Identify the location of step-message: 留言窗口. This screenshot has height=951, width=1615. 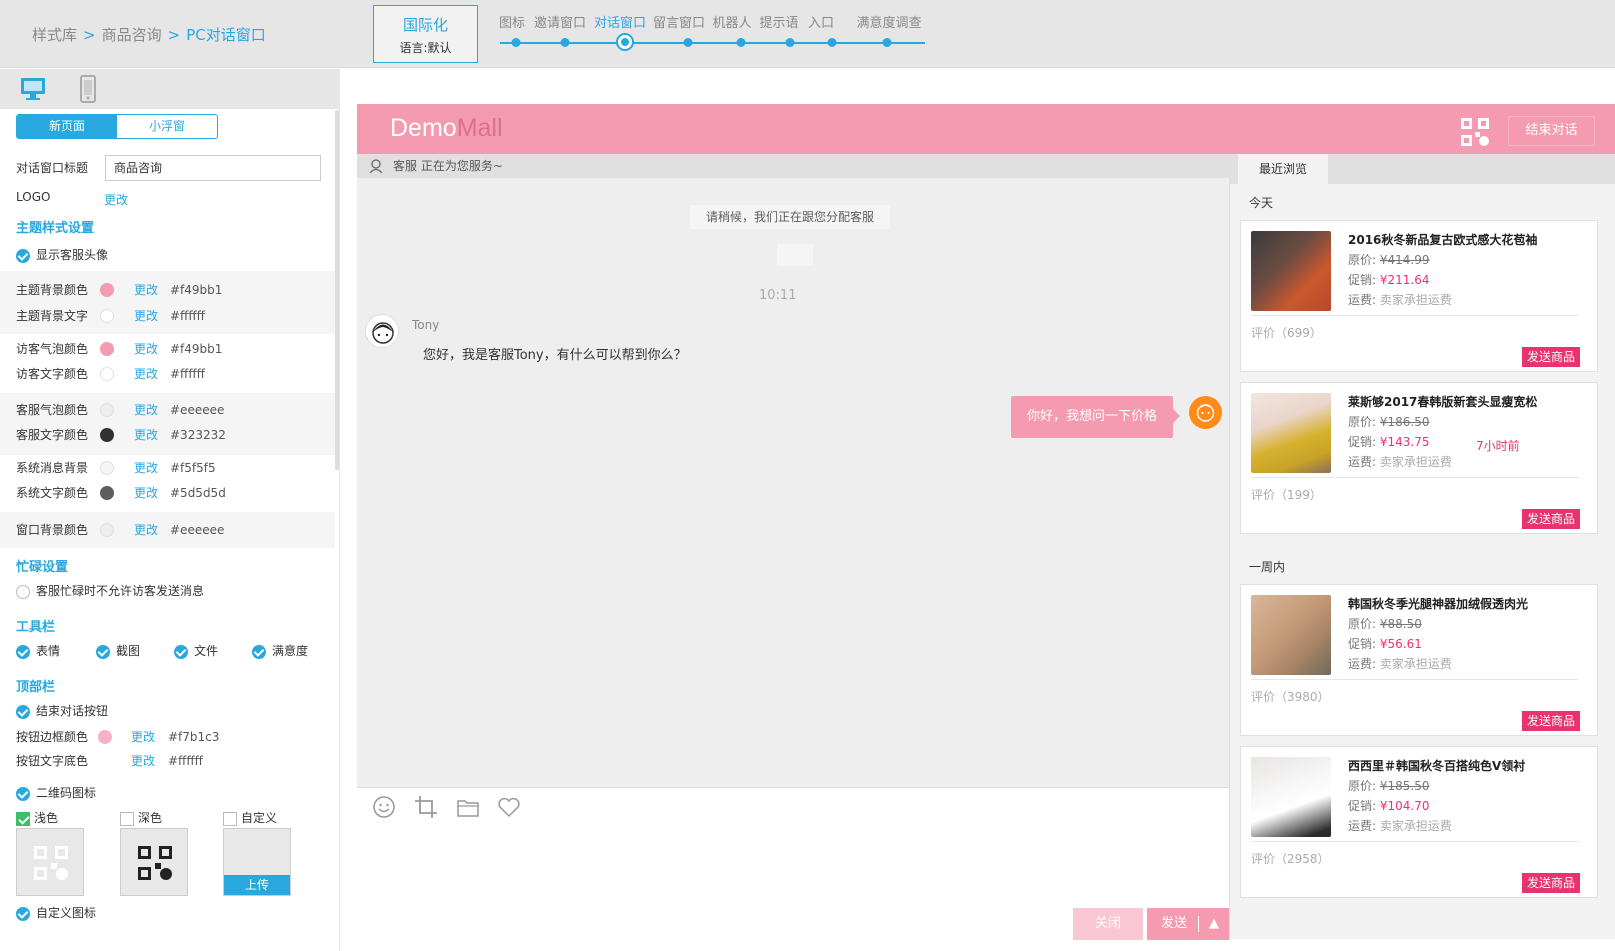
(679, 21).